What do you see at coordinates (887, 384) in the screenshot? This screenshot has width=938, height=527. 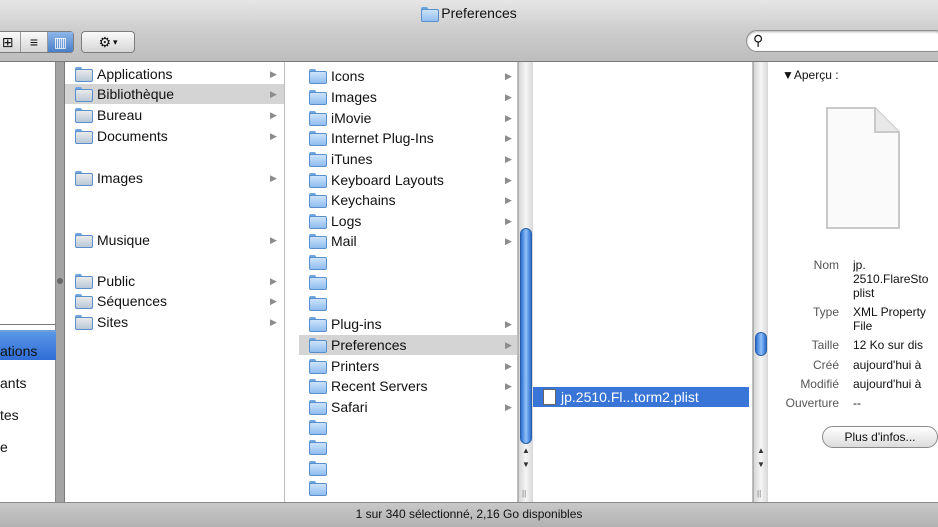 I see `info-value: aujourd'hui à` at bounding box center [887, 384].